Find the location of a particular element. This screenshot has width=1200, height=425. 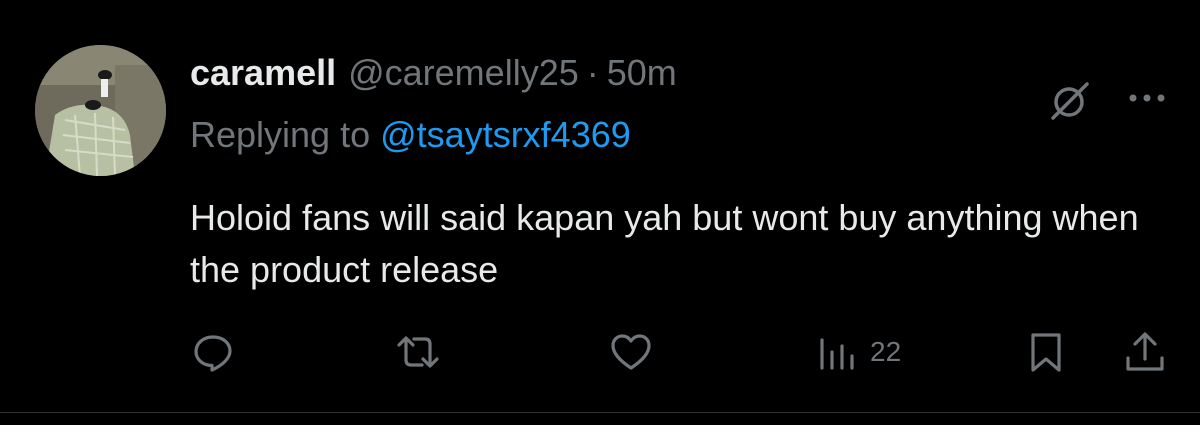

bookmark-button is located at coordinates (1046, 352).